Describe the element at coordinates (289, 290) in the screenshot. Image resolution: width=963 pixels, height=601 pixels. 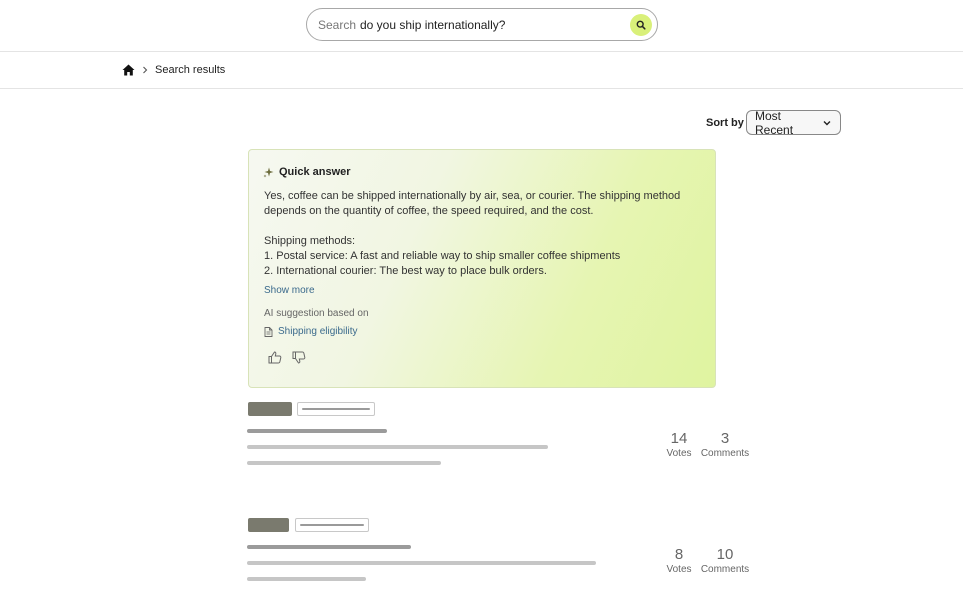
I see `show-more-link: Show more` at that location.